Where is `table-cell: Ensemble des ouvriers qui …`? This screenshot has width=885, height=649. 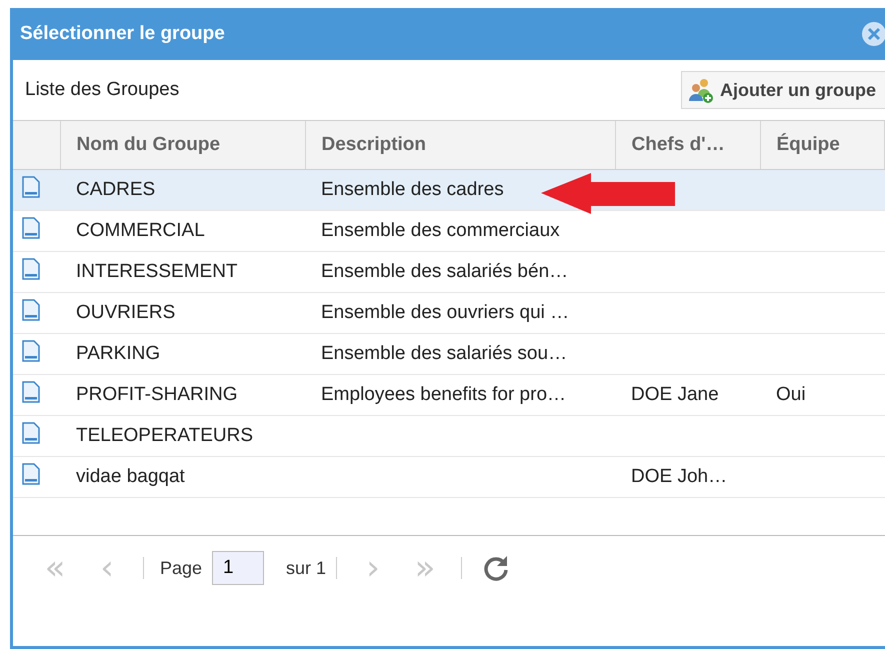
table-cell: Ensemble des ouvriers qui … is located at coordinates (445, 312).